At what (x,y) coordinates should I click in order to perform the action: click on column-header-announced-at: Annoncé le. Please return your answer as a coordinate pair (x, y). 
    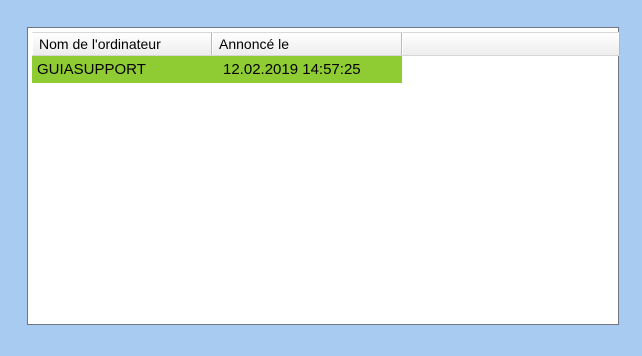
    Looking at the image, I should click on (307, 43).